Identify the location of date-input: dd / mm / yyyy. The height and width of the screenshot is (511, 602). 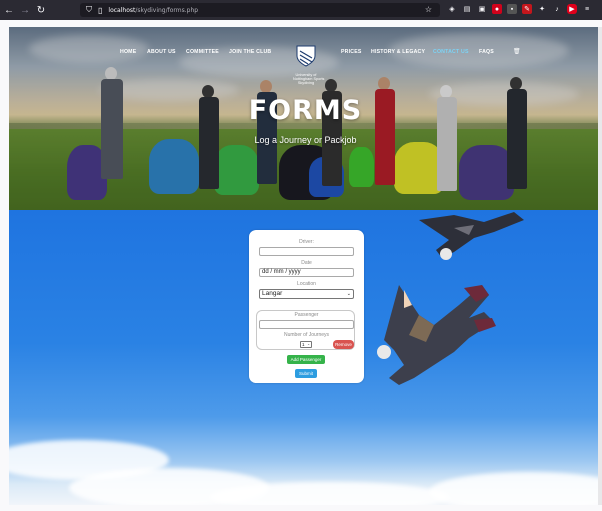
(306, 272).